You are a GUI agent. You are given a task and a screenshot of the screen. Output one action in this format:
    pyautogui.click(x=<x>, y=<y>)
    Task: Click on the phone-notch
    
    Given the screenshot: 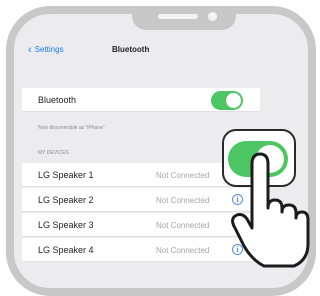 What is the action you would take?
    pyautogui.click(x=184, y=18)
    